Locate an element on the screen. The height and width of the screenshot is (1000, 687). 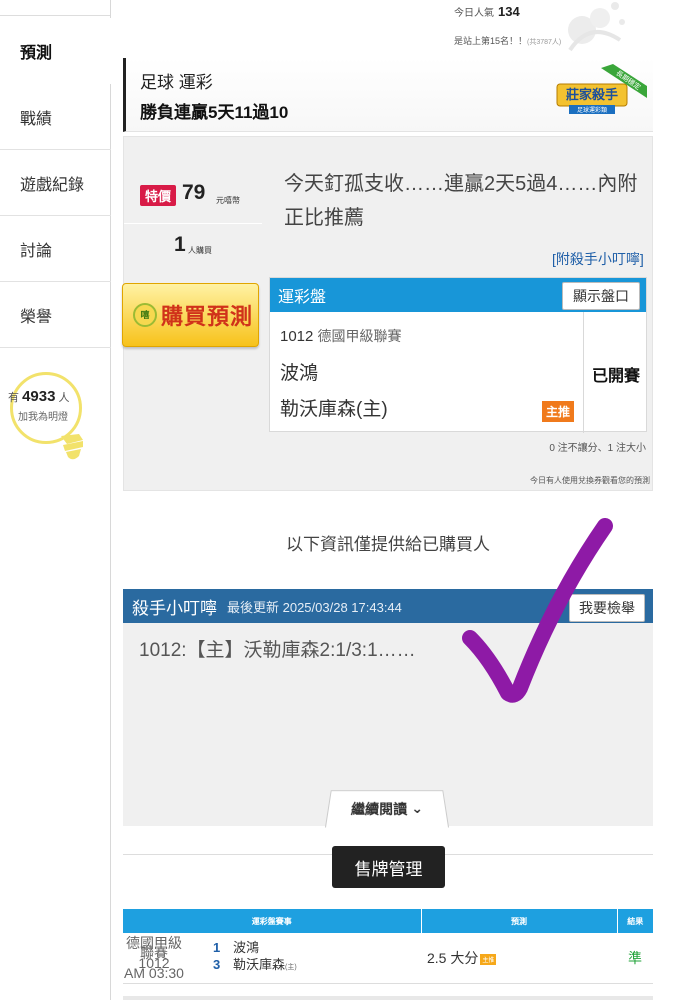
odds-box: 運彩盤 顯示盤口 1012 德國甲級聯賽 波鴻 勒沃庫森(主) 主推 已開賽 is located at coordinates (458, 355).